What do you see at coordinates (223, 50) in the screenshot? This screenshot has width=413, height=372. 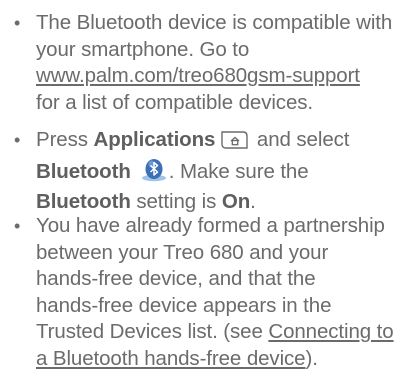 I see `text-line: your smartphone. Go to` at bounding box center [223, 50].